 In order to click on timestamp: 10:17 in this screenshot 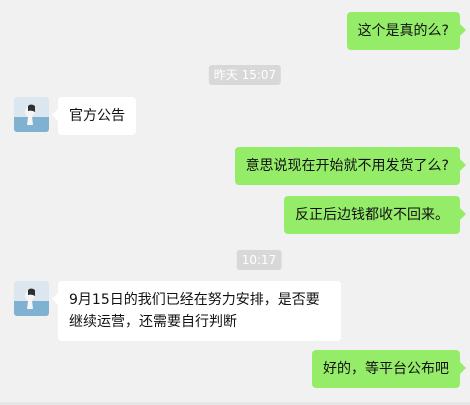, I will do `click(259, 260)`.